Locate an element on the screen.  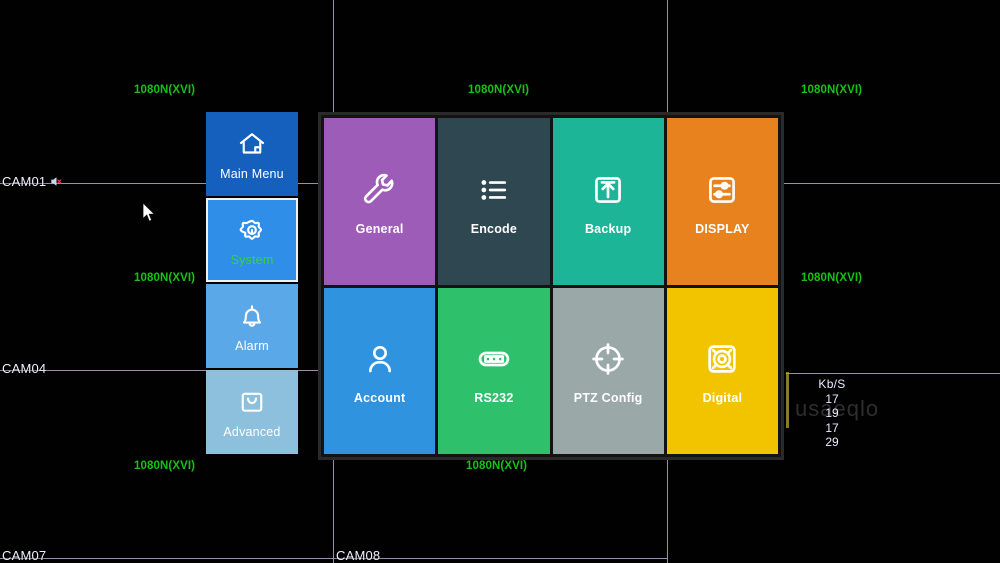
column-edge-marker is located at coordinates (787, 400).